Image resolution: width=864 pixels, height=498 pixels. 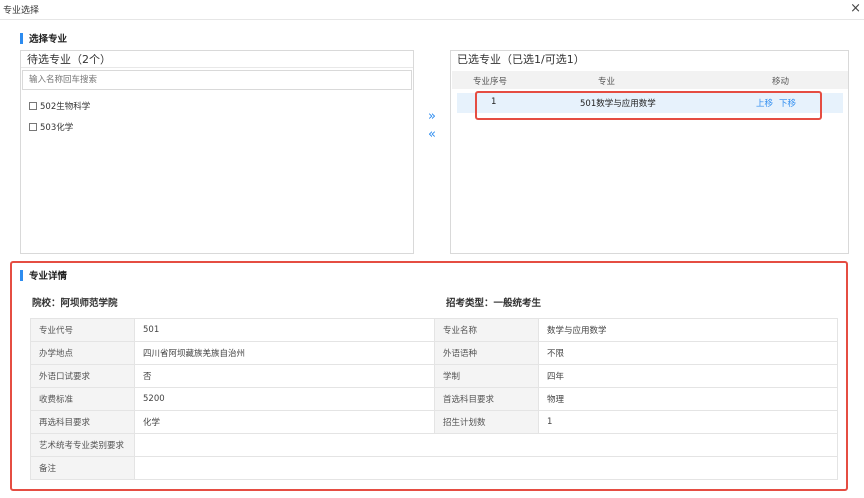 What do you see at coordinates (432, 134) in the screenshot?
I see `remove-from-selected-icon: «` at bounding box center [432, 134].